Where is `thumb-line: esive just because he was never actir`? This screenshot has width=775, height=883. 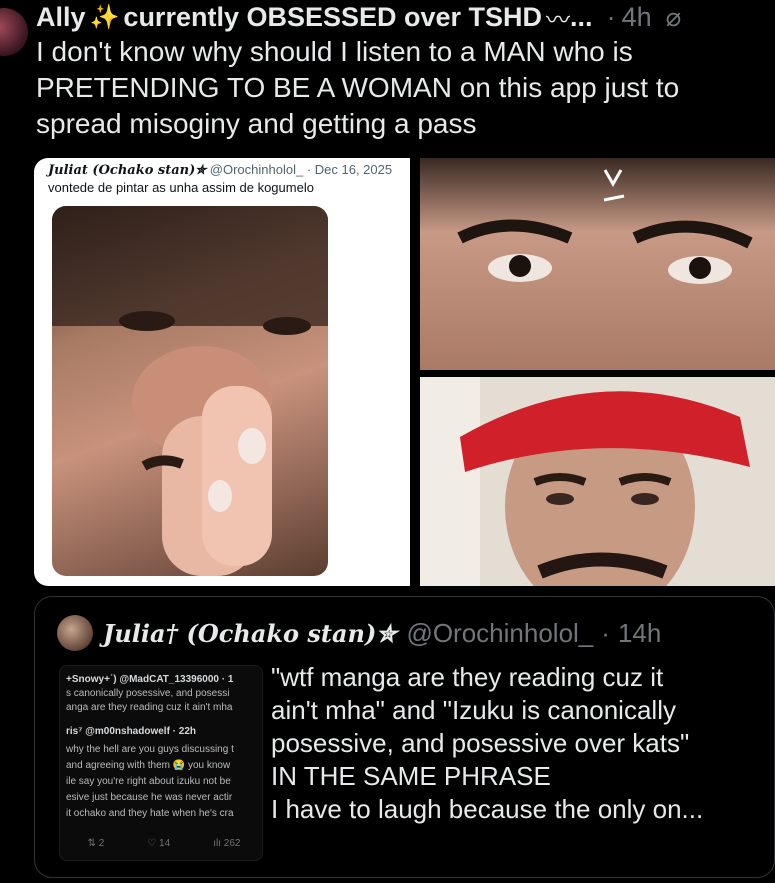 thumb-line: esive just because he was never actir is located at coordinates (149, 797).